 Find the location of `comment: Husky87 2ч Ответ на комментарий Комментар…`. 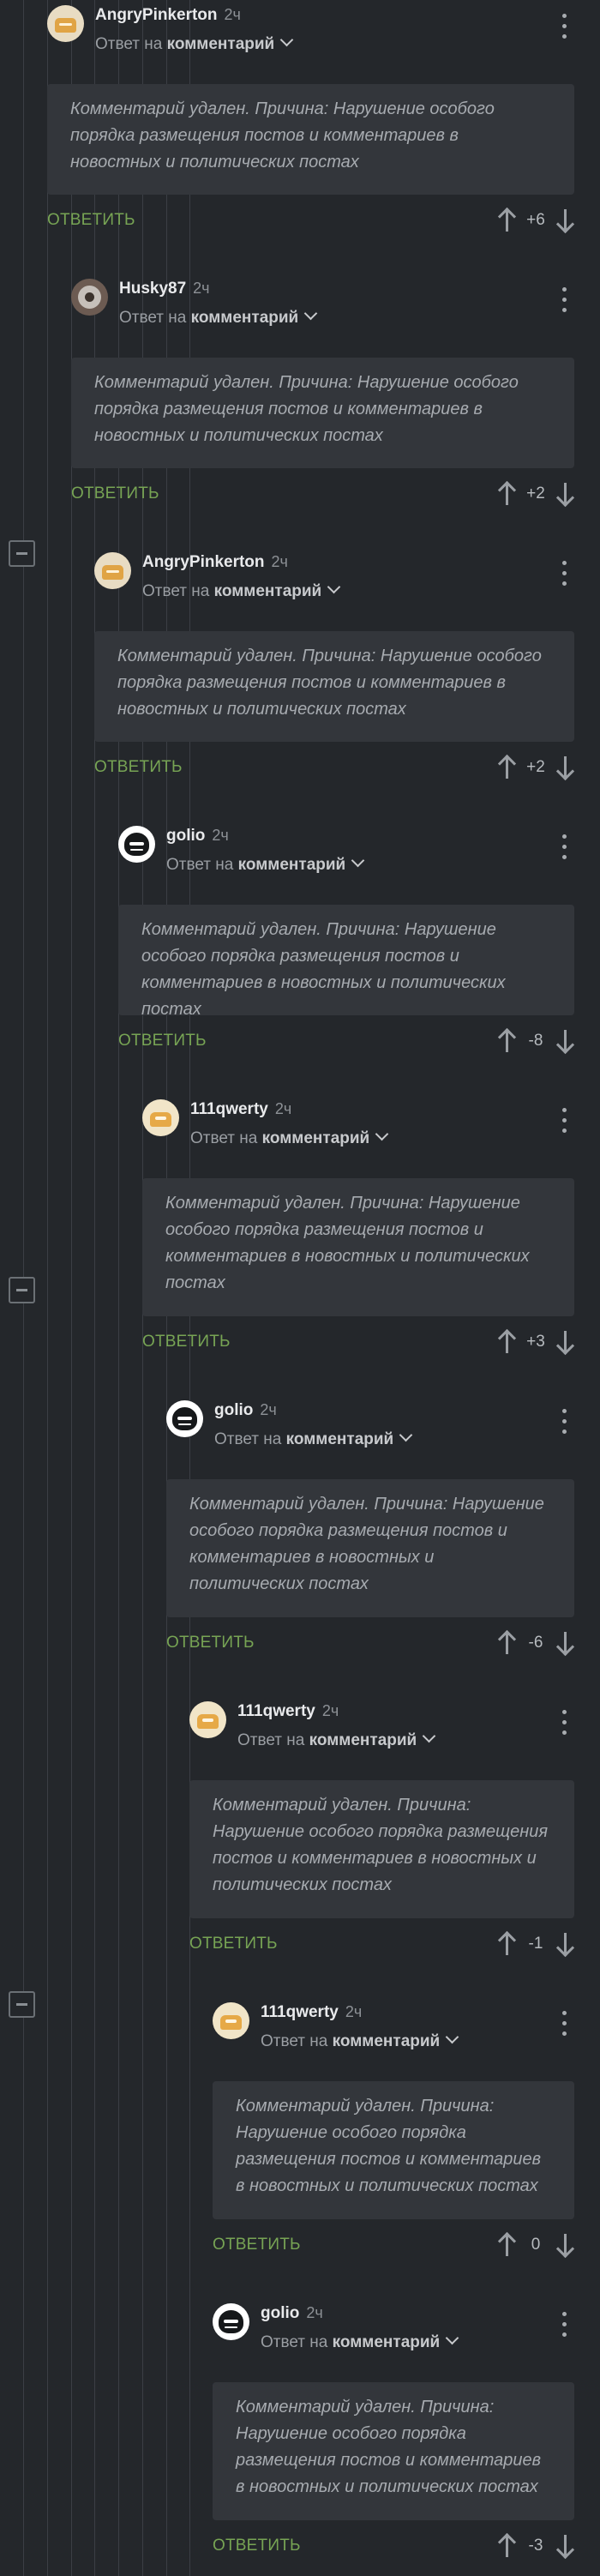

comment: Husky87 2ч Ответ на комментарий Комментар… is located at coordinates (322, 394).